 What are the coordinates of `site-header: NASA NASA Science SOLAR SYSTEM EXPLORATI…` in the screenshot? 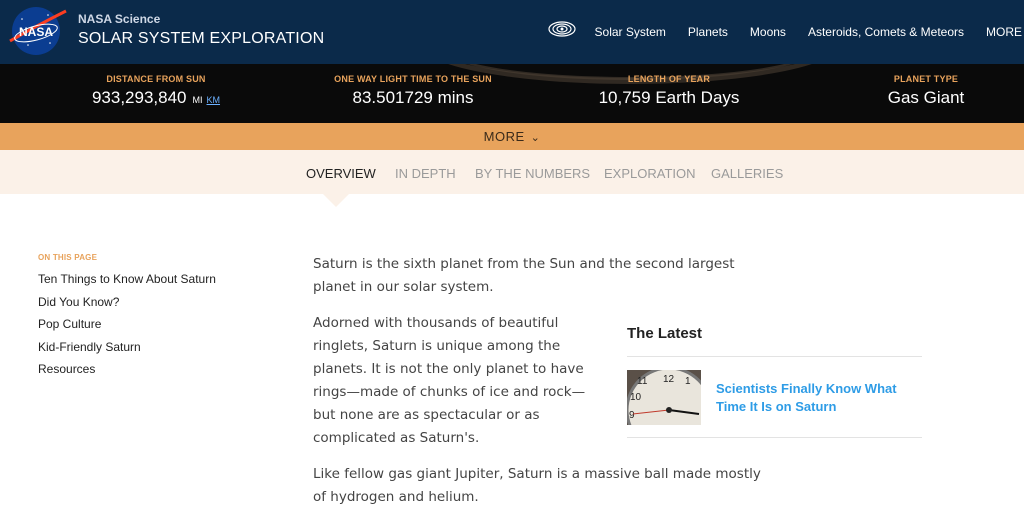 It's located at (512, 32).